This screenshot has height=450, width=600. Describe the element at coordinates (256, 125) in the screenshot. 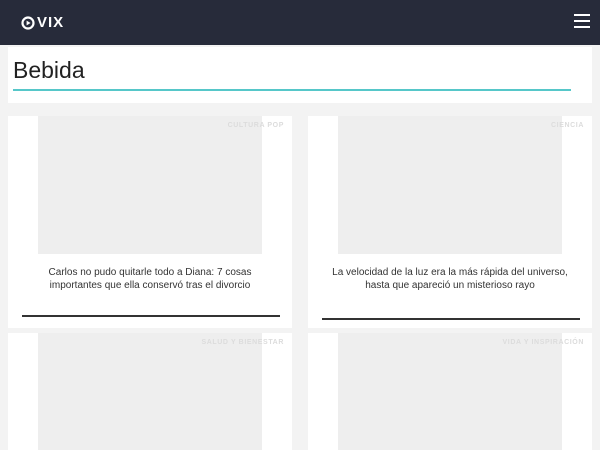

I see `article-category: CULTURA POP` at that location.